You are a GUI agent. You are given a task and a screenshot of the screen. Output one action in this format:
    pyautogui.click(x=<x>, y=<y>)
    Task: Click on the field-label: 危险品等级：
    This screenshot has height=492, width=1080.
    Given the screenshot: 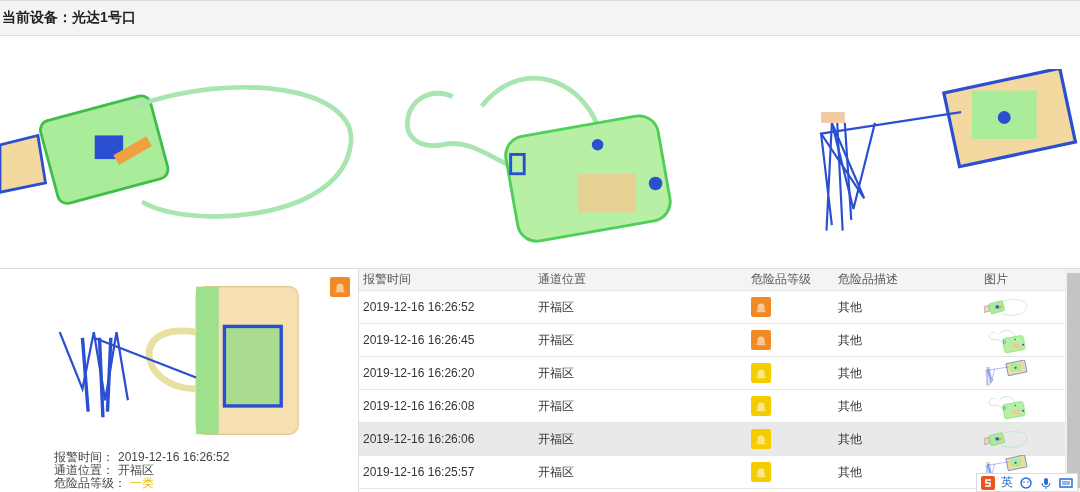 What is the action you would take?
    pyautogui.click(x=90, y=483)
    